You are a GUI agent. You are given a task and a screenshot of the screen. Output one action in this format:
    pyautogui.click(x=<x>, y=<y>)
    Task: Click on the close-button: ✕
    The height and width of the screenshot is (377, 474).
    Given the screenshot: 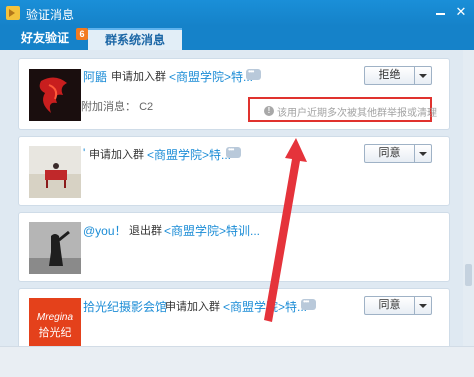 What is the action you would take?
    pyautogui.click(x=461, y=12)
    